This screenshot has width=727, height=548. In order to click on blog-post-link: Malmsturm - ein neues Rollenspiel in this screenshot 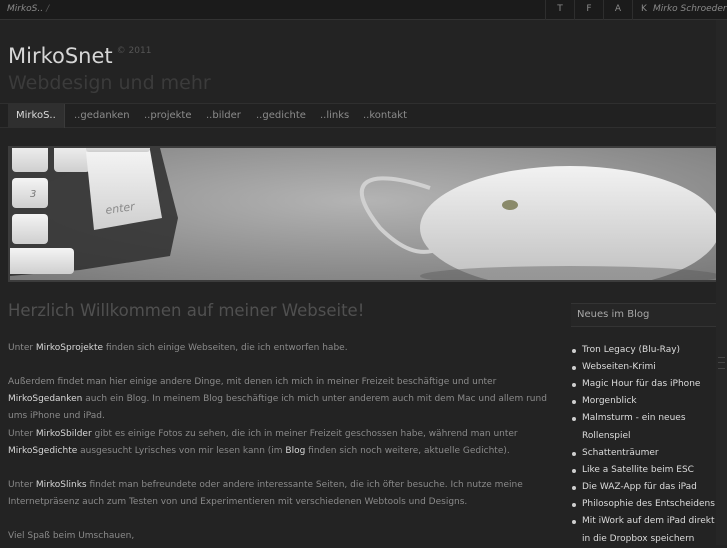, I will do `click(634, 427)`.